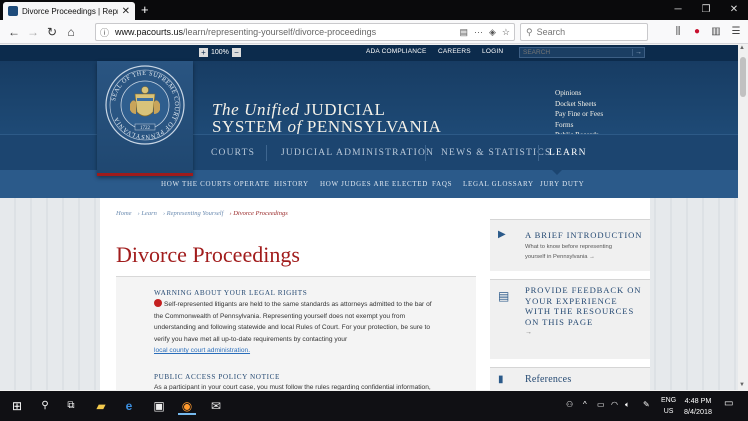  What do you see at coordinates (17, 406) in the screenshot?
I see `start-icon: ⊞` at bounding box center [17, 406].